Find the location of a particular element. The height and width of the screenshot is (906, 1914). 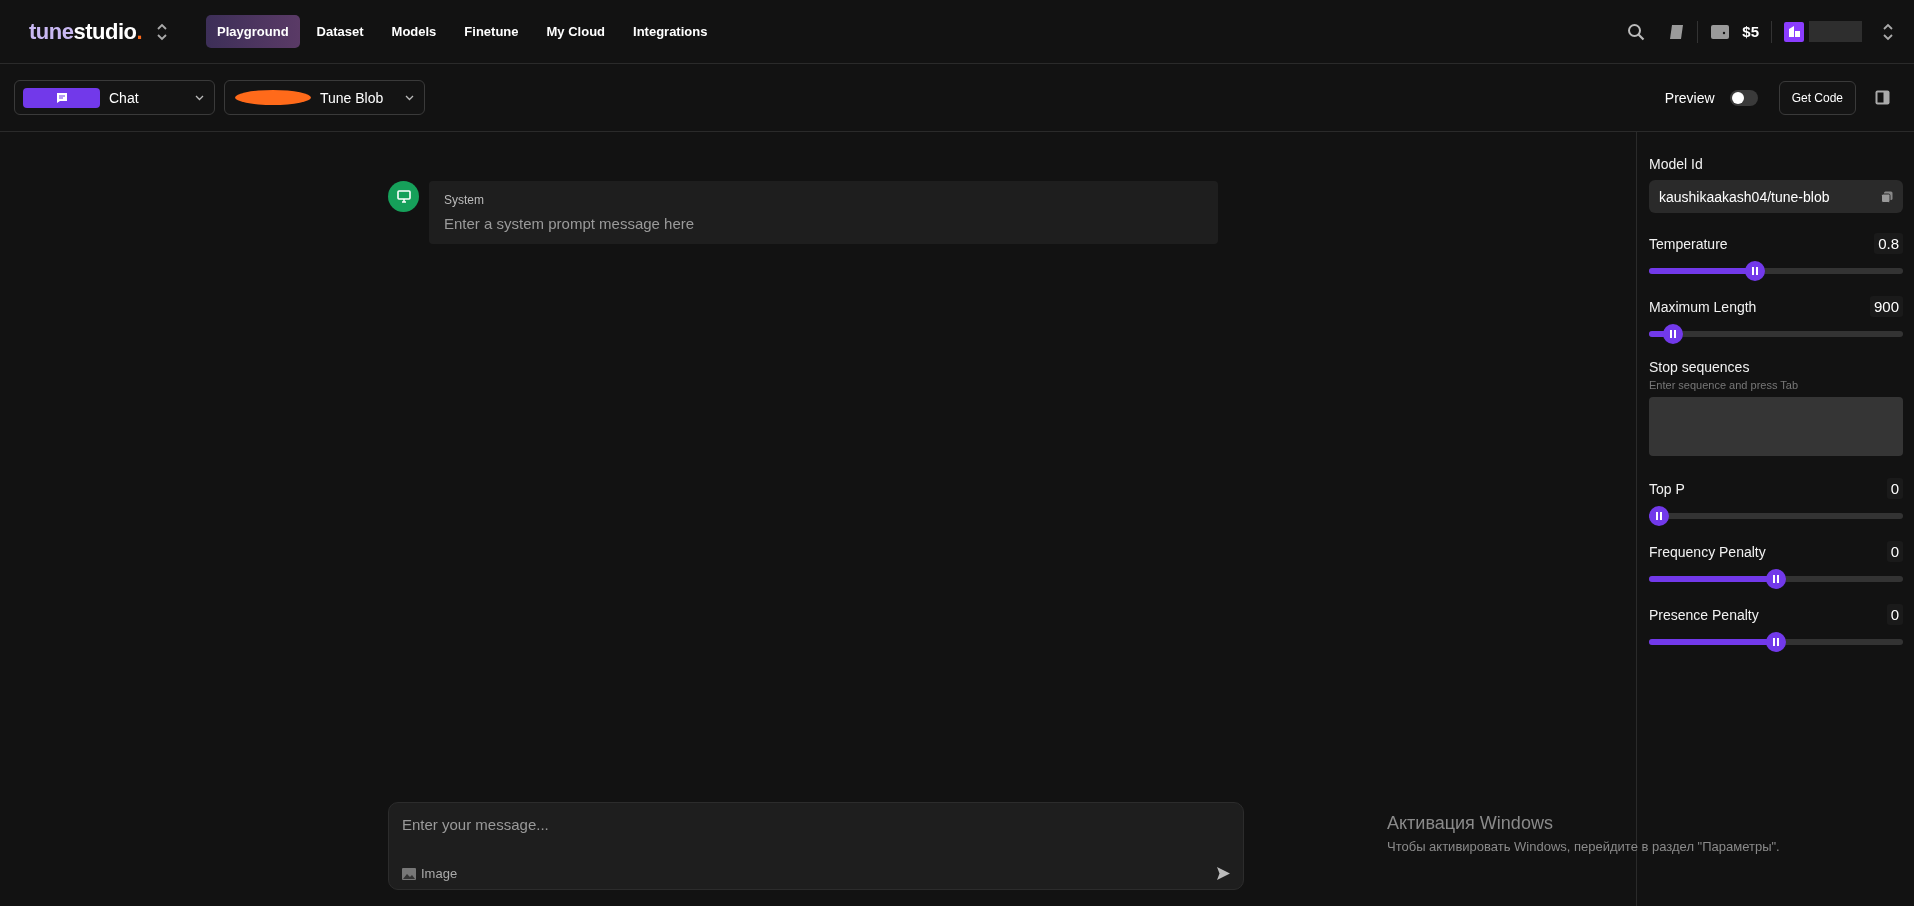

mode-select: Chat is located at coordinates (114, 97).